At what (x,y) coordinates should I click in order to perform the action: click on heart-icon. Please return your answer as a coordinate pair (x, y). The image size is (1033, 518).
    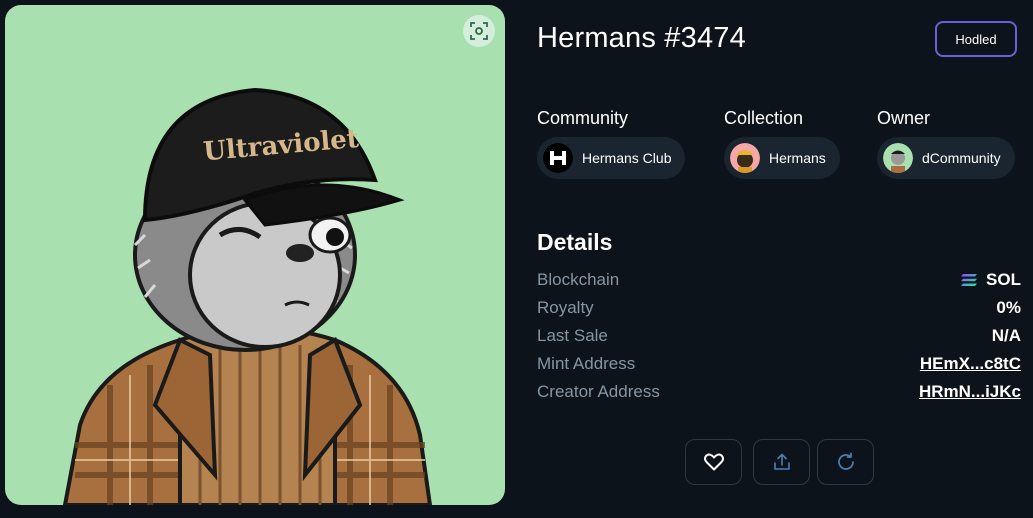
    Looking at the image, I should click on (713, 462).